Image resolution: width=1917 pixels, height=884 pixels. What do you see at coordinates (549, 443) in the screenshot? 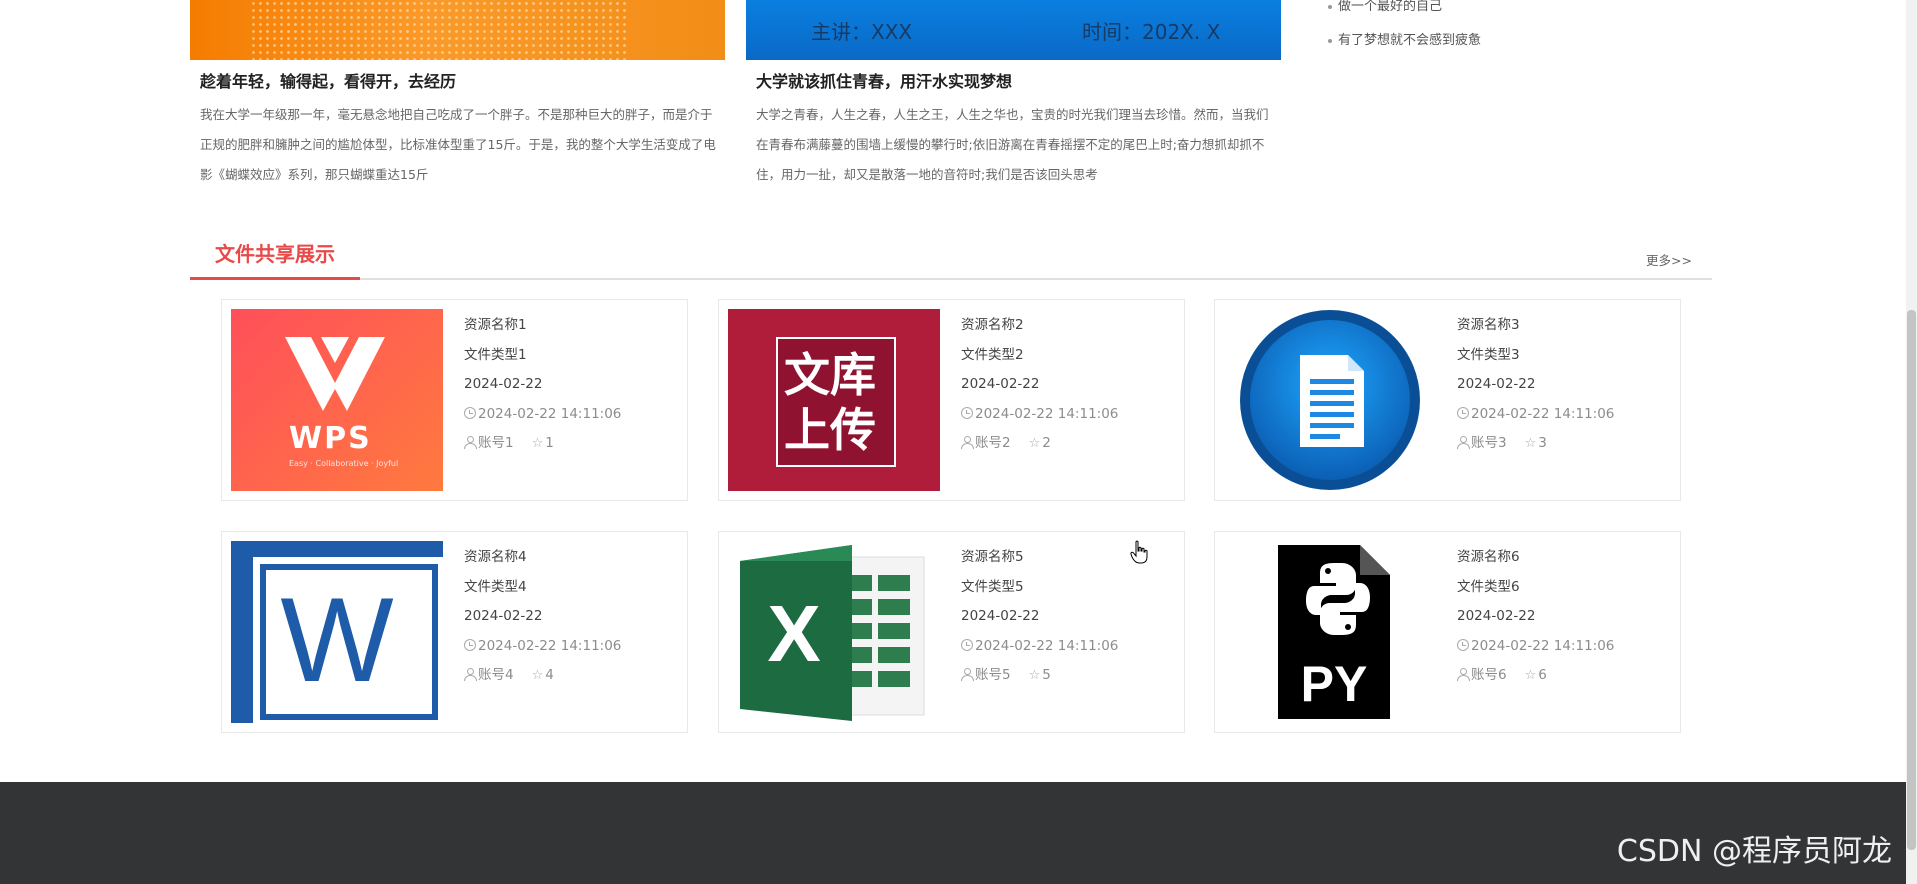
I see `file-stars: 1` at bounding box center [549, 443].